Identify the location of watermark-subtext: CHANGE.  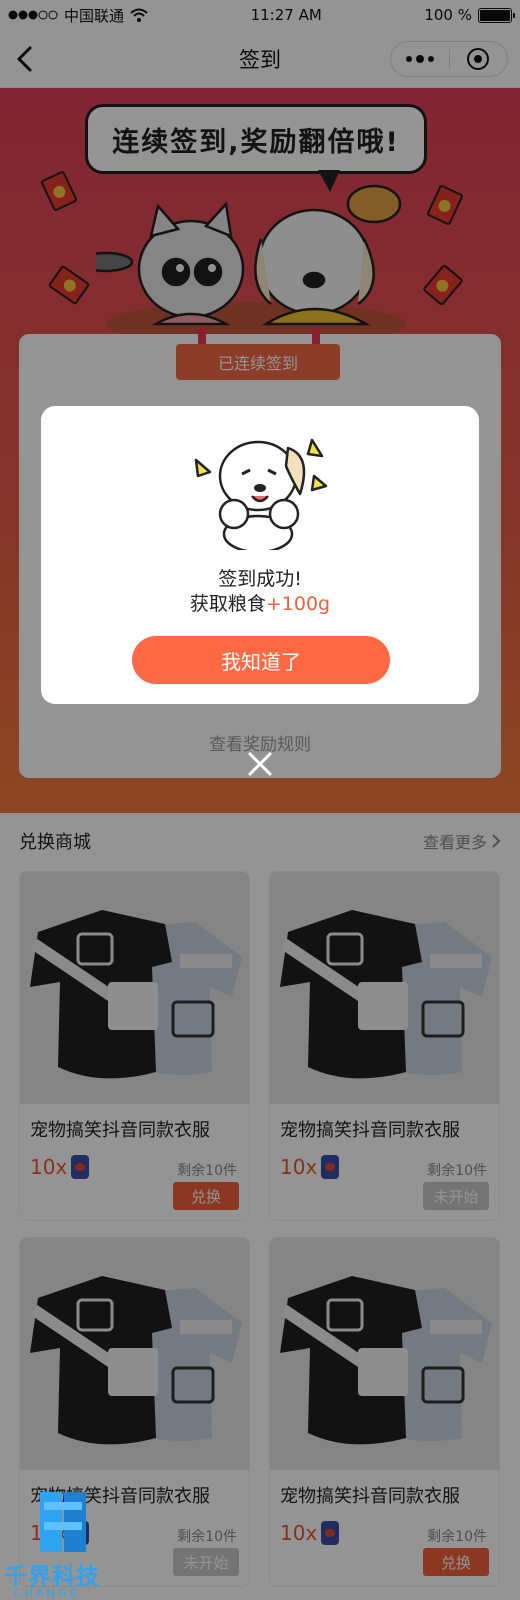
(47, 1593).